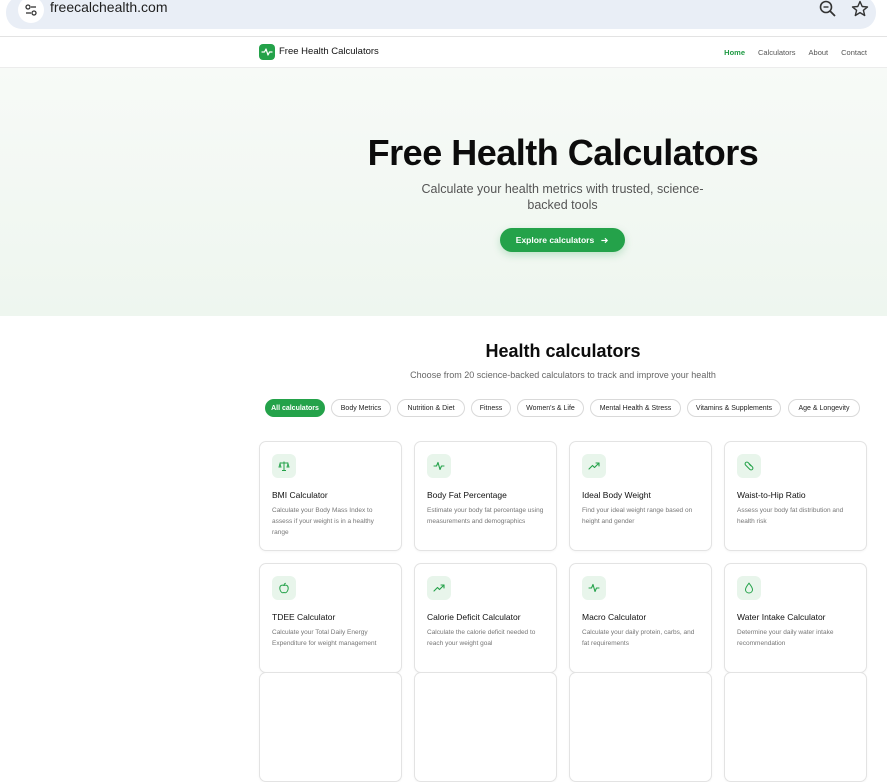 This screenshot has width=887, height=782. What do you see at coordinates (550, 408) in the screenshot?
I see `filter-chip-womens-life: Women's & Life` at bounding box center [550, 408].